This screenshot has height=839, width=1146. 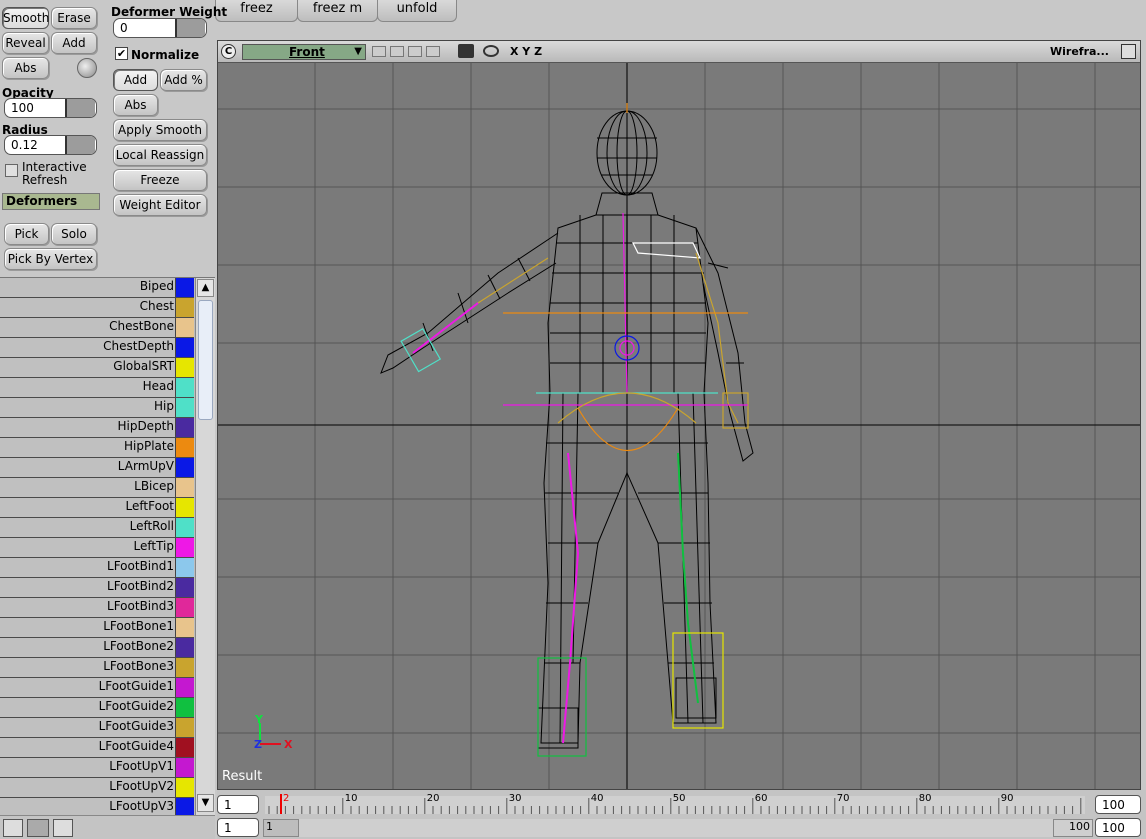 What do you see at coordinates (97, 308) in the screenshot?
I see `deformer-row: Chest` at bounding box center [97, 308].